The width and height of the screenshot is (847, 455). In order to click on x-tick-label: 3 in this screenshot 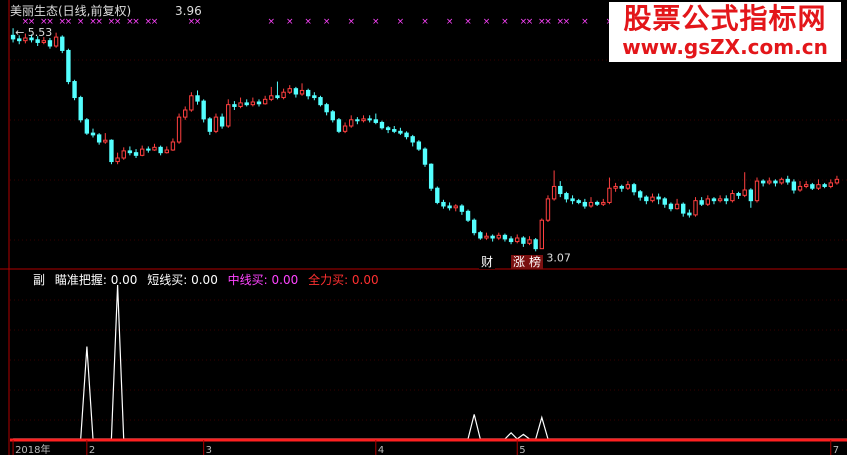, I will do `click(209, 450)`.